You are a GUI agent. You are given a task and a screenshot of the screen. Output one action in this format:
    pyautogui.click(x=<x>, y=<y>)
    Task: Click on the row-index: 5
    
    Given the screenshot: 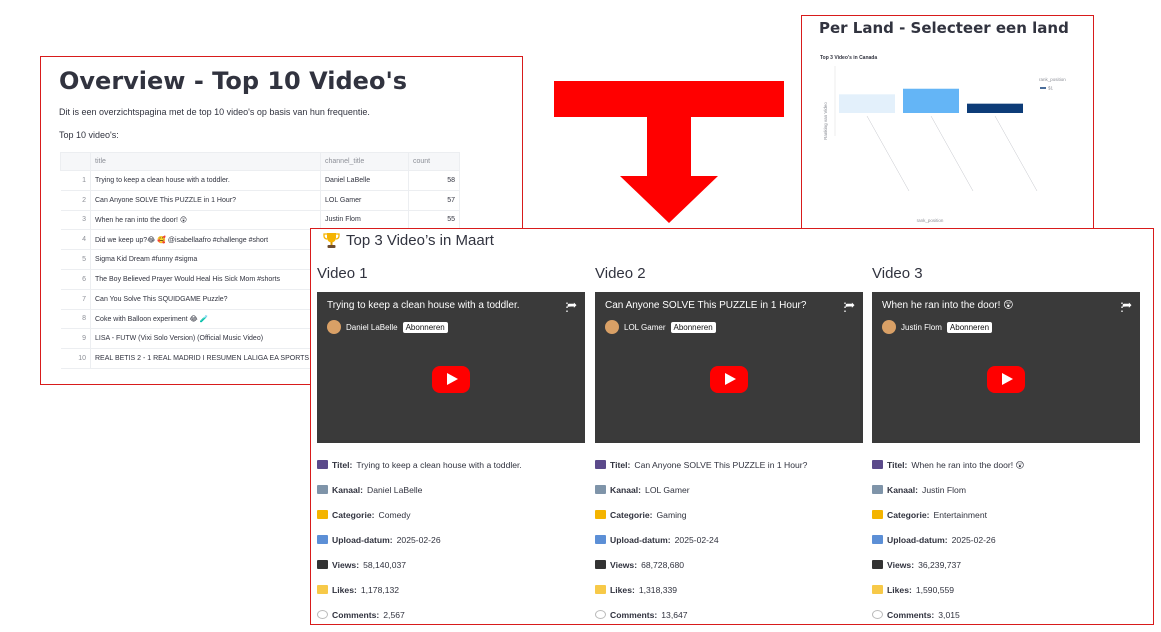 What is the action you would take?
    pyautogui.click(x=75, y=259)
    